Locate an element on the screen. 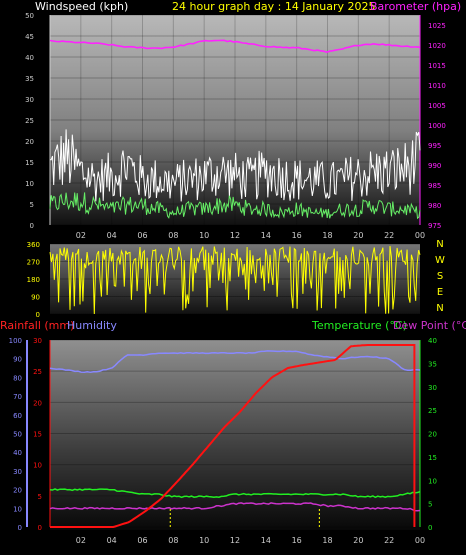 The image size is (466, 555). rain-x-tick-label: 18 is located at coordinates (327, 540).